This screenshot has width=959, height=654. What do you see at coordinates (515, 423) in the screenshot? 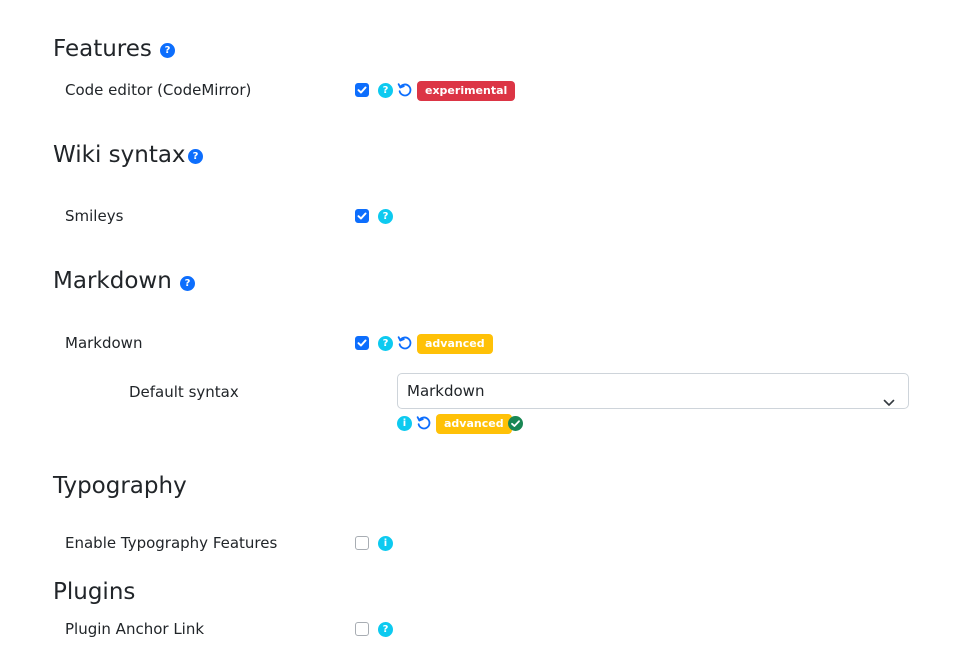
I see `check-circle-icon` at bounding box center [515, 423].